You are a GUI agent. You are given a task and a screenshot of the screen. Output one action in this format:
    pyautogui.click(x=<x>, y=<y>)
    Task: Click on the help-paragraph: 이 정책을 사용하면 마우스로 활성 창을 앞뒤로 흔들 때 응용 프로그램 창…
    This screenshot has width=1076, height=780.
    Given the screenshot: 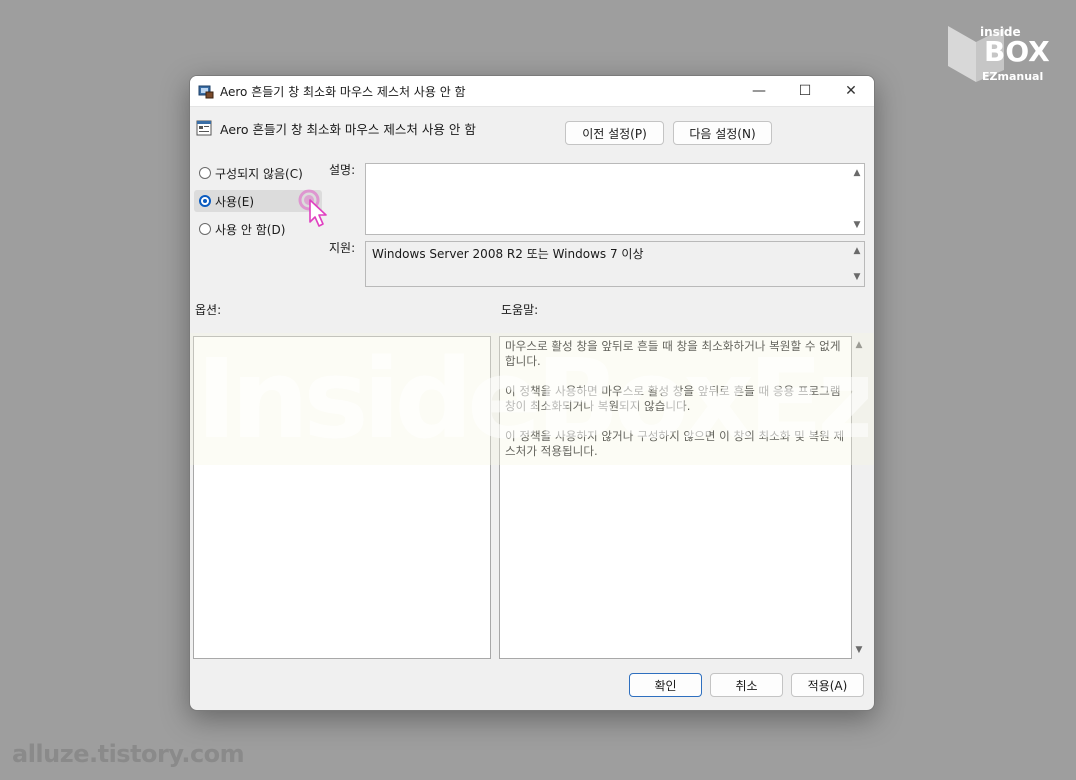 What is the action you would take?
    pyautogui.click(x=673, y=398)
    